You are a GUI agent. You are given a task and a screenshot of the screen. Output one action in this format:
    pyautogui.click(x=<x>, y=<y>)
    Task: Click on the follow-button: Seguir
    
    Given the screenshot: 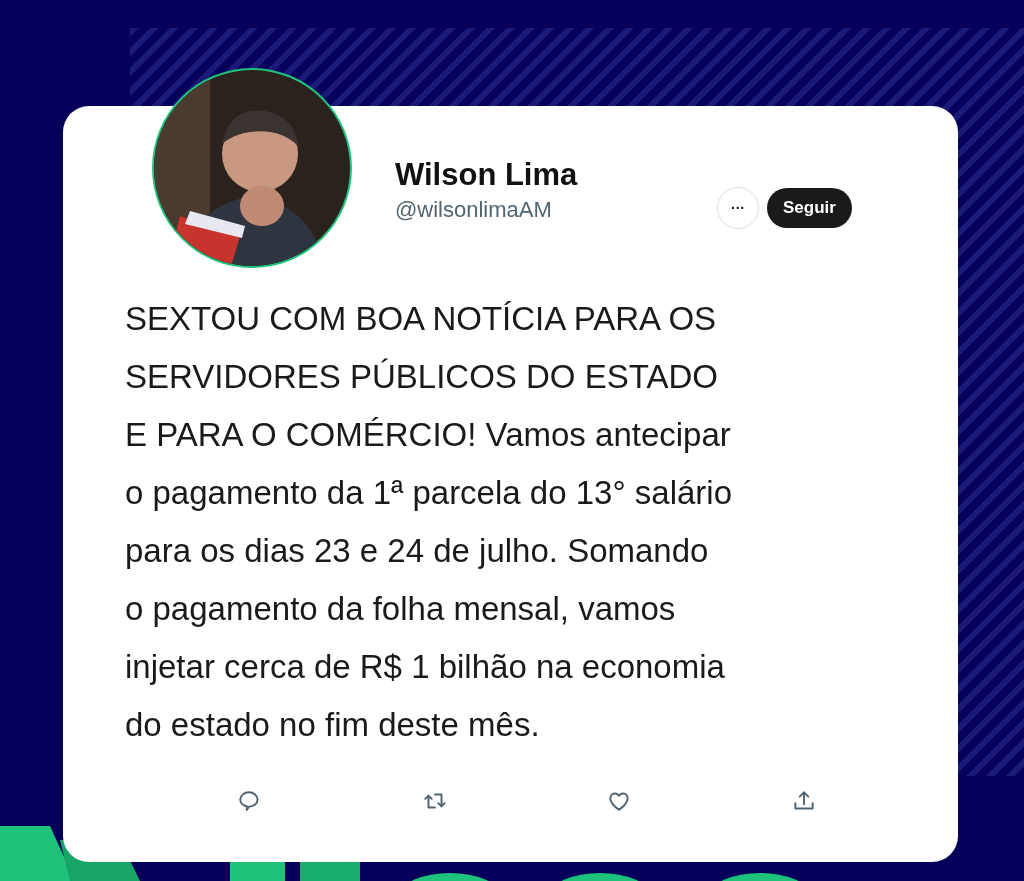 What is the action you would take?
    pyautogui.click(x=809, y=208)
    